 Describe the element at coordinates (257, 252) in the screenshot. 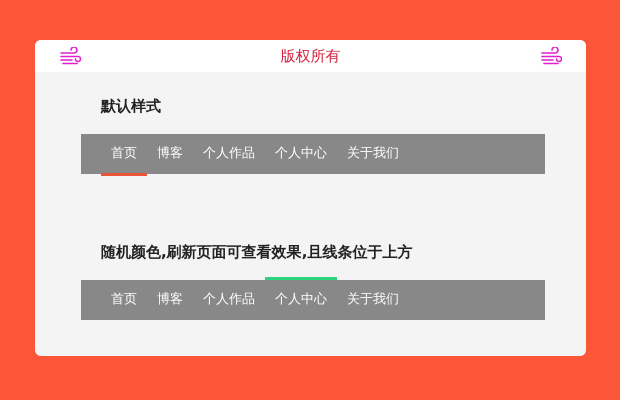

I see `section-title: 随机颜色,刷新页面可查看效果,且线条位于上方` at that location.